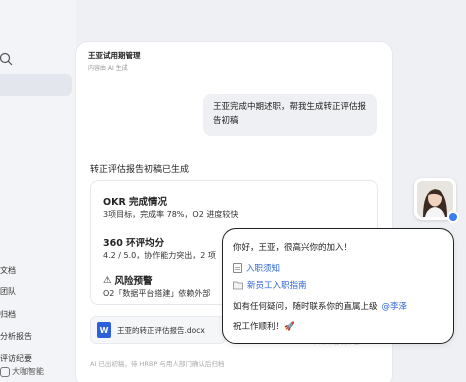 This screenshot has width=466, height=382. I want to click on assistant-avatar-button, so click(436, 200).